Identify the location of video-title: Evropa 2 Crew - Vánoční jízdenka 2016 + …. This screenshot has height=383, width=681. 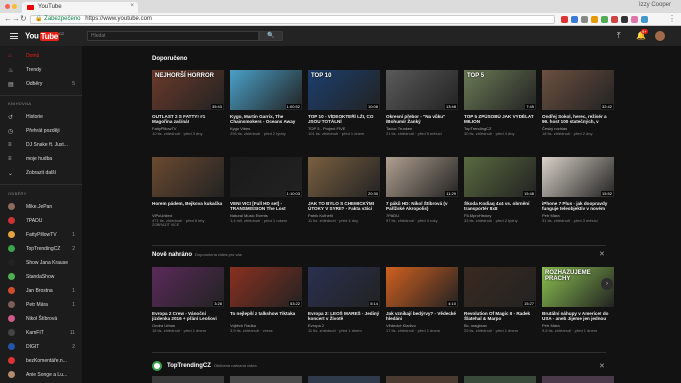
(188, 316).